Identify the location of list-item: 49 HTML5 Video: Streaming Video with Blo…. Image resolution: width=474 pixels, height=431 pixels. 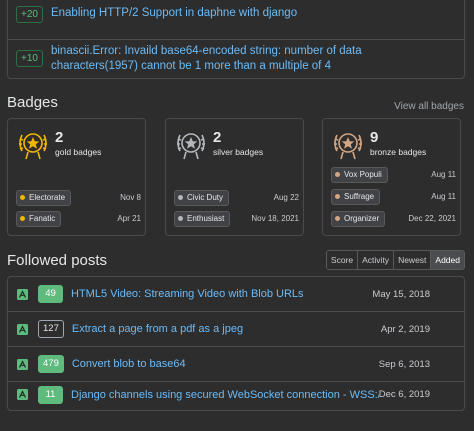
(236, 294).